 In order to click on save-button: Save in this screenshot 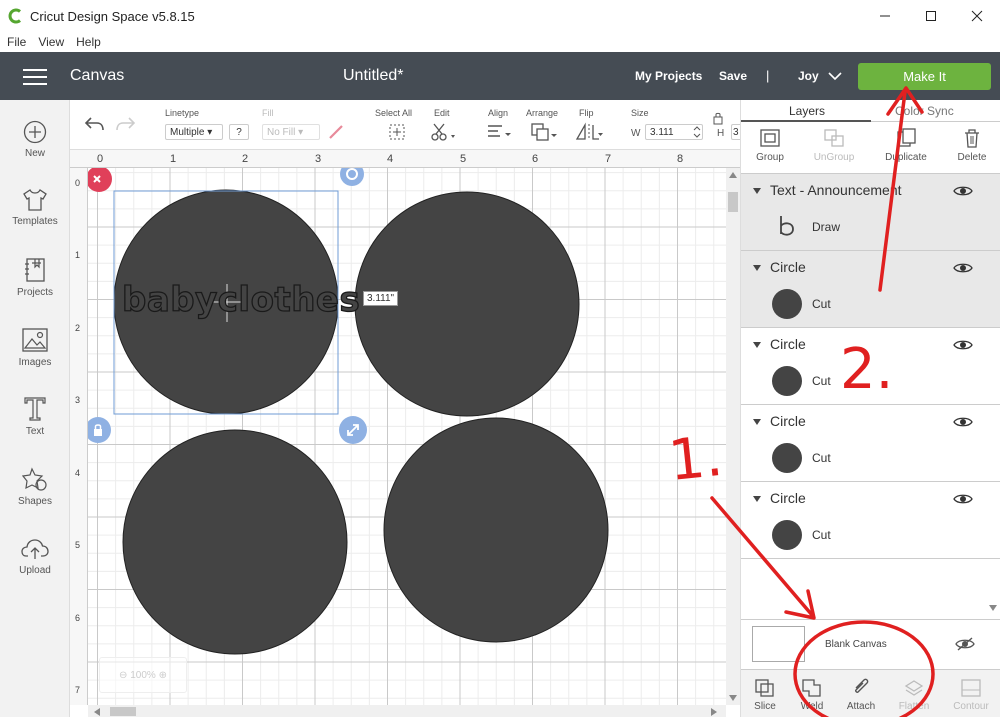, I will do `click(733, 76)`.